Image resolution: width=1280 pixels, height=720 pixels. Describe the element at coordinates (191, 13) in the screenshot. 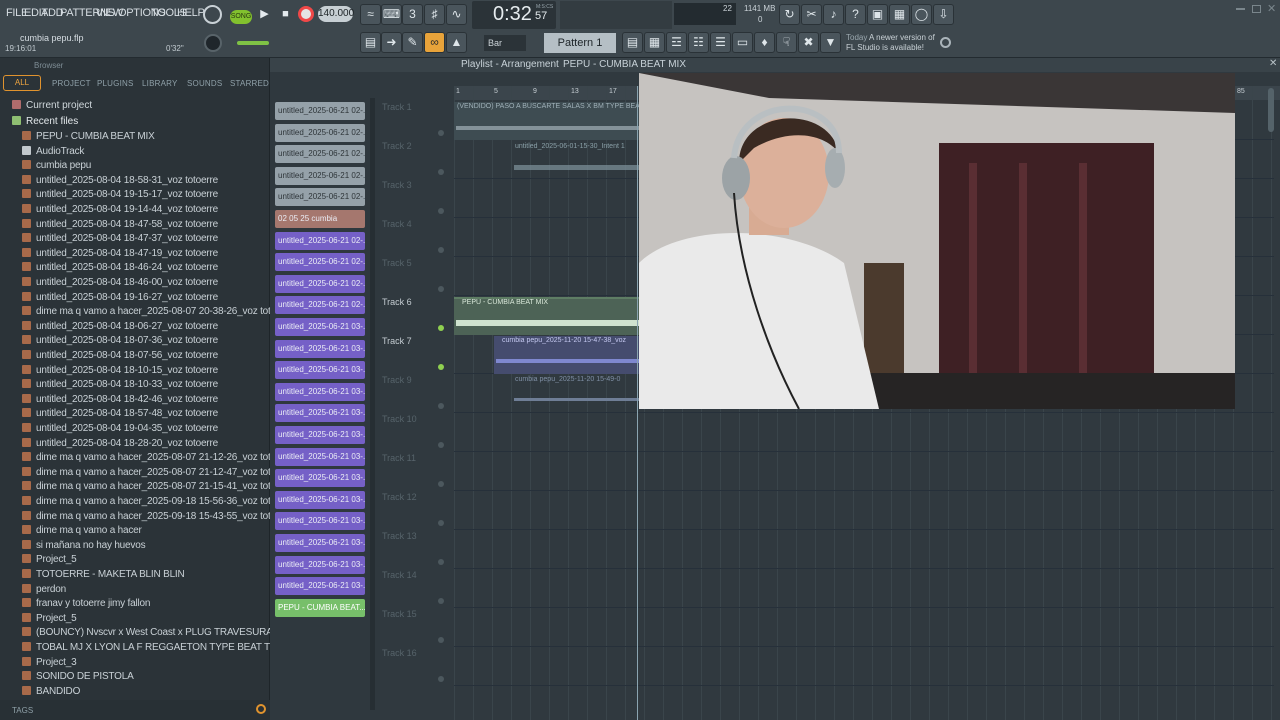

I see `menu-help: HELP` at that location.